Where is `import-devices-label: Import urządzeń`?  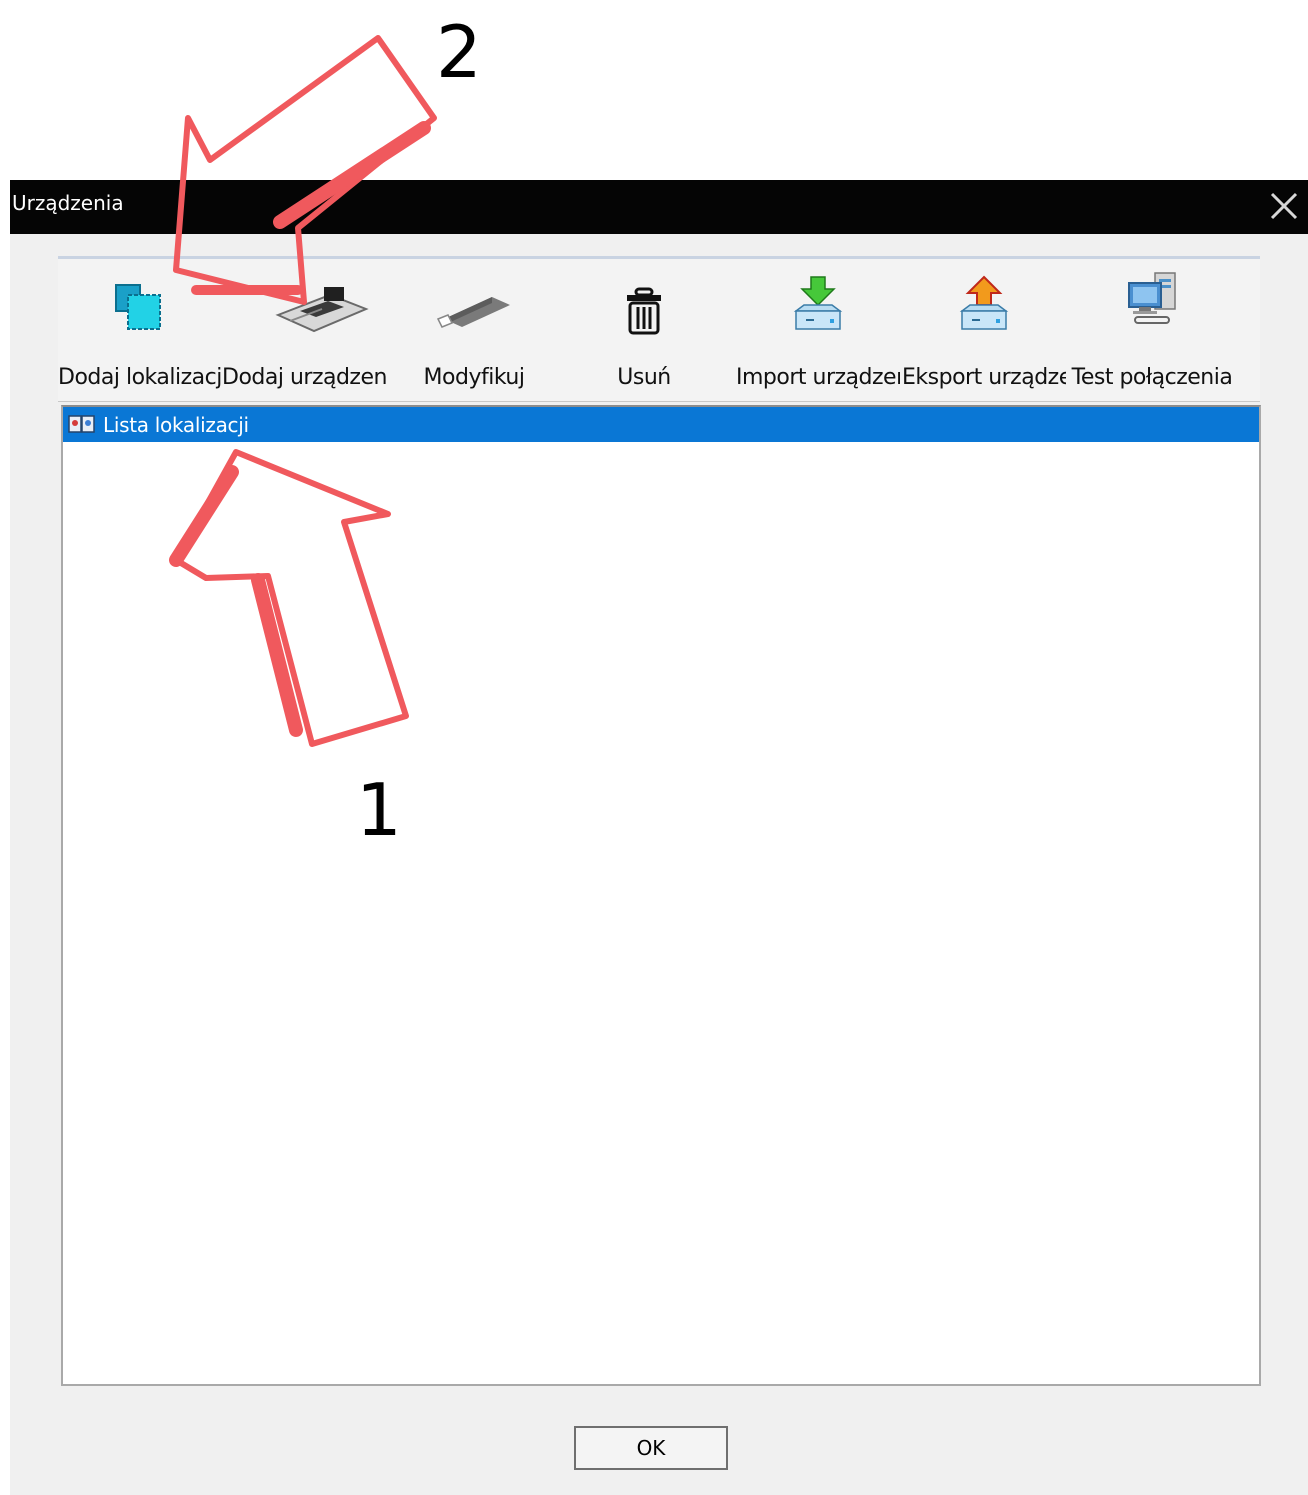
import-devices-label: Import urządzeń is located at coordinates (818, 377).